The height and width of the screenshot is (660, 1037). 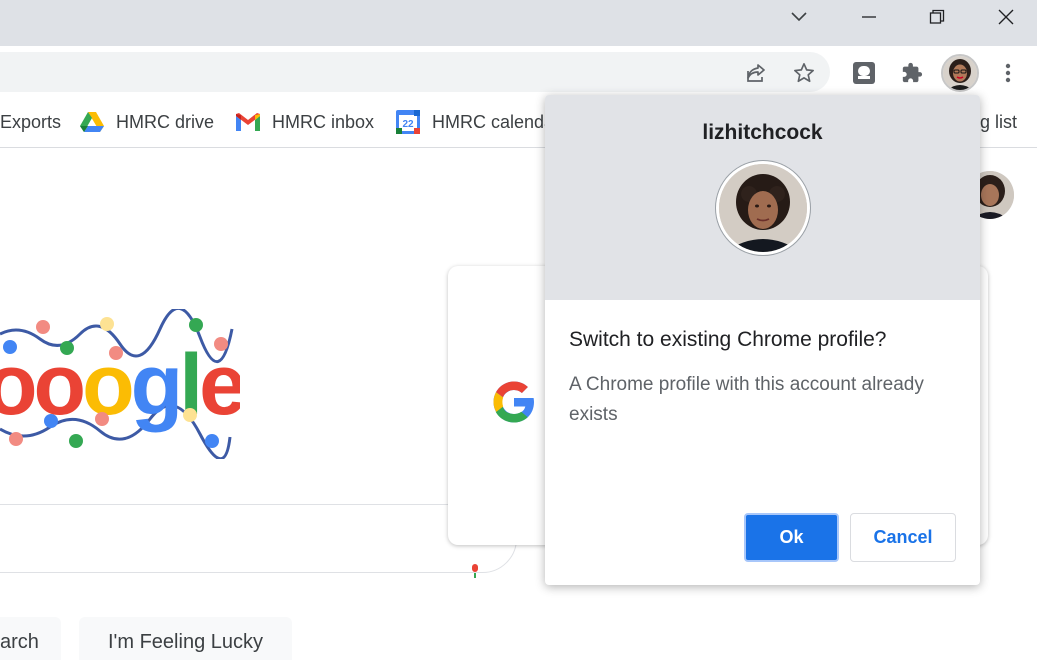 I want to click on svg-text: 22, so click(x=408, y=124).